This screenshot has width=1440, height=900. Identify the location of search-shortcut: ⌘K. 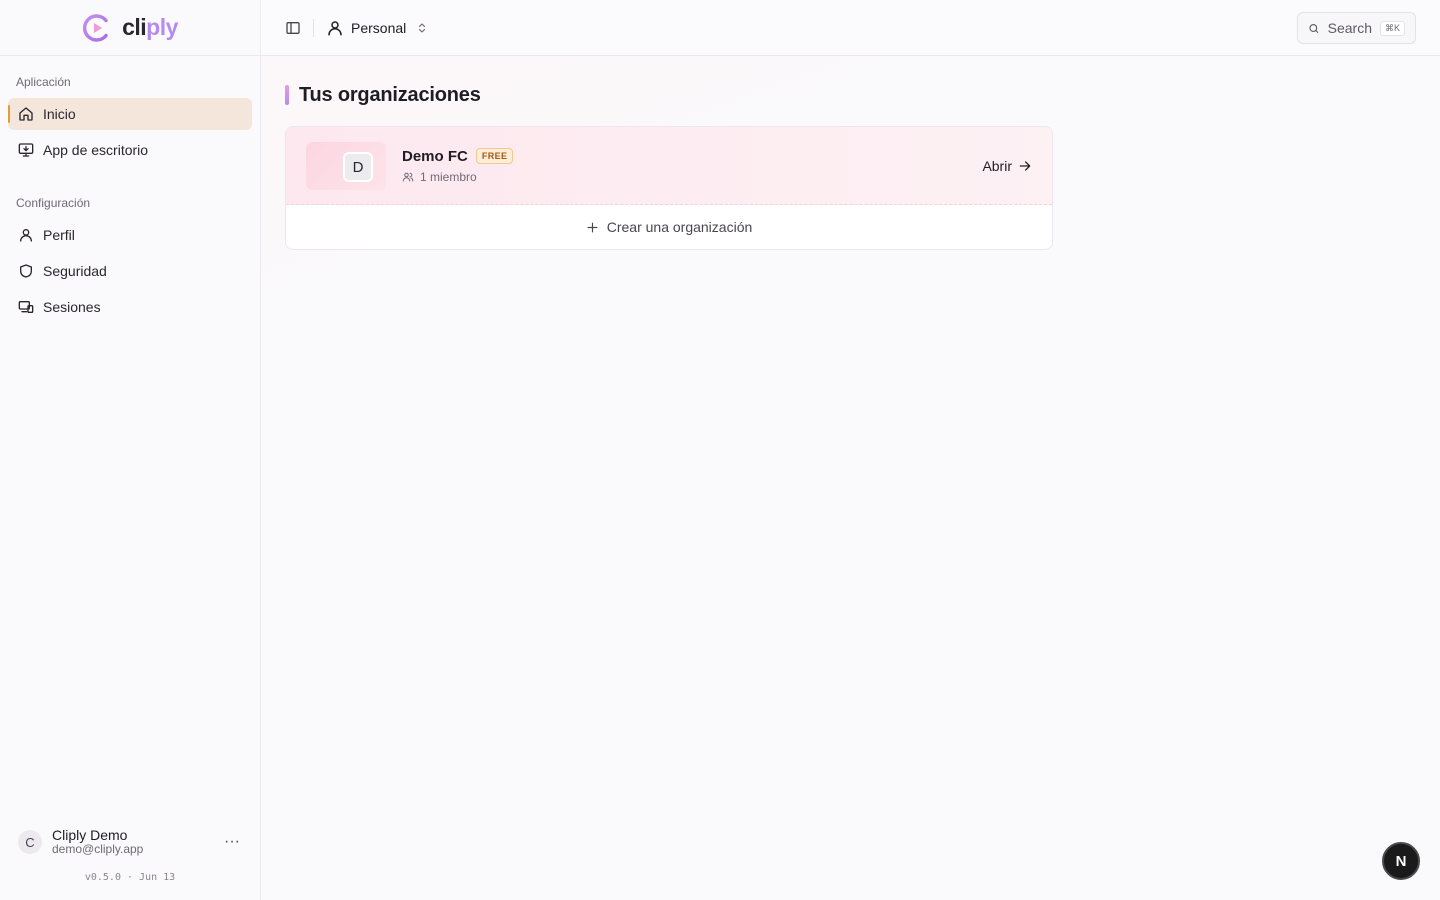
(1392, 28).